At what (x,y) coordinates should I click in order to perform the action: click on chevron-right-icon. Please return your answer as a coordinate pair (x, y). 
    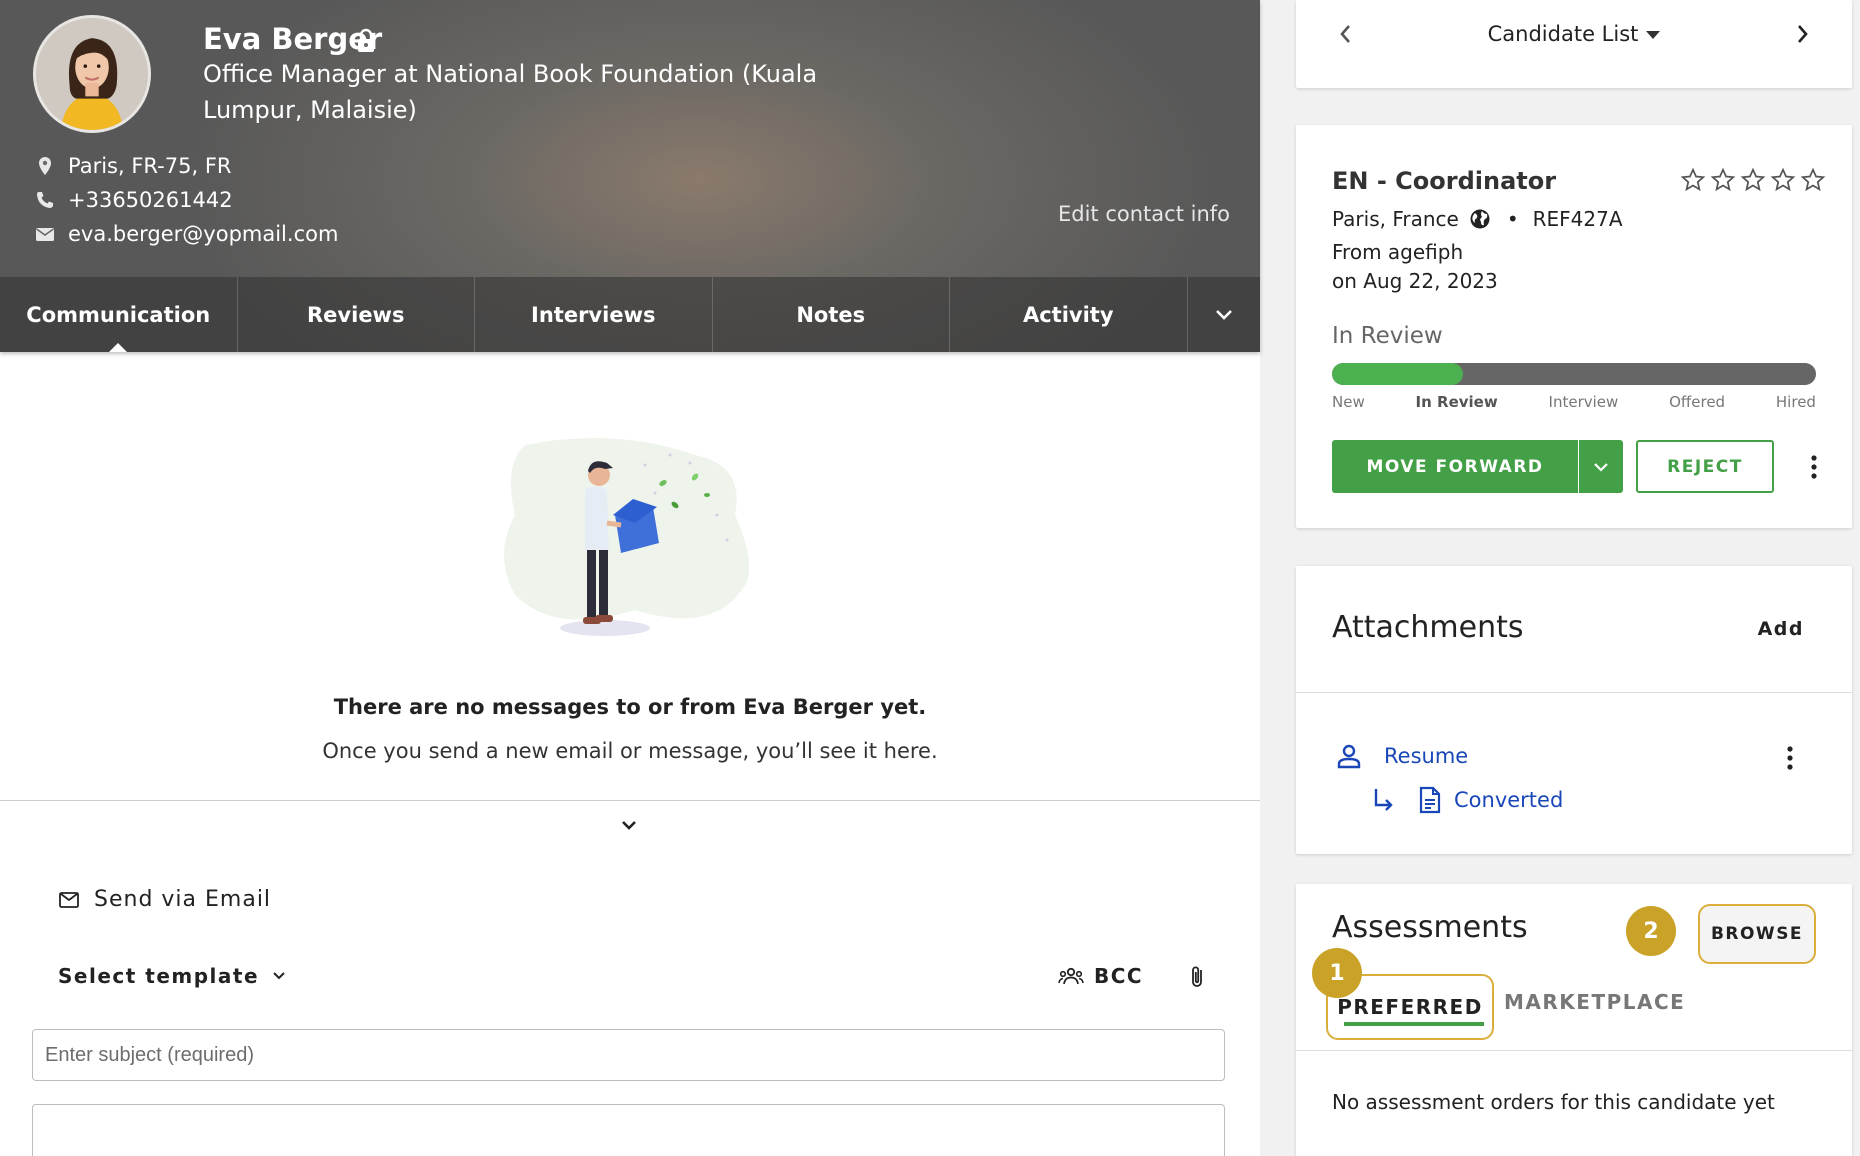
    Looking at the image, I should click on (1802, 34).